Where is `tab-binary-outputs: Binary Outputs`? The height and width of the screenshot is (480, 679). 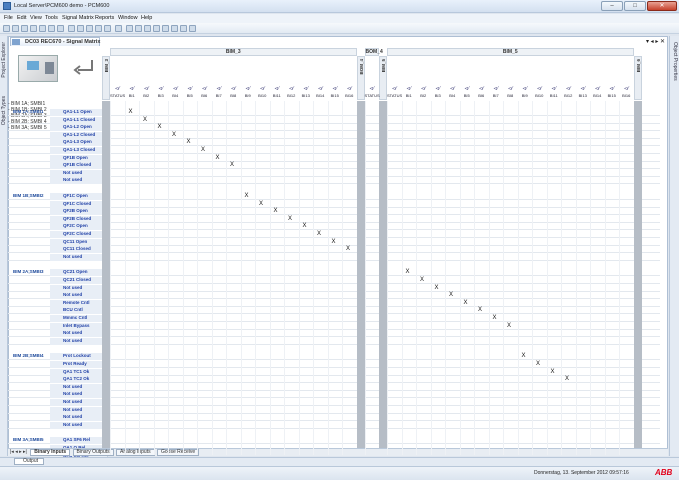 tab-binary-outputs: Binary Outputs is located at coordinates (93, 452).